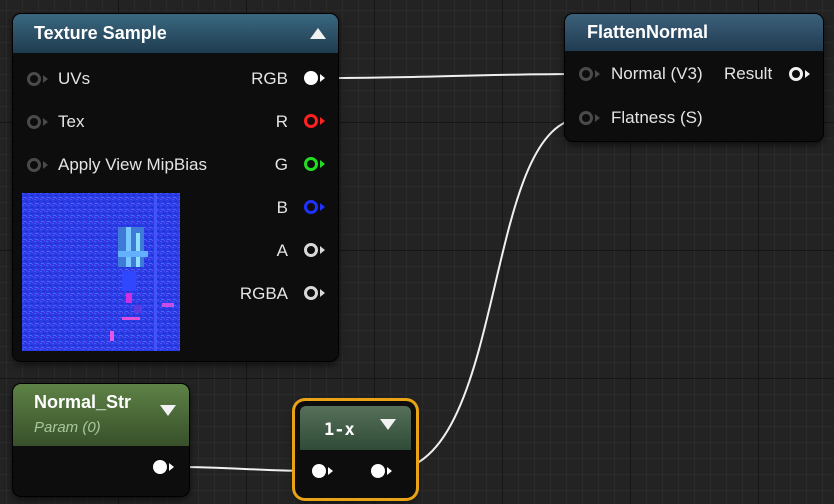  I want to click on mipbias-pin-arrow-icon, so click(45, 165).